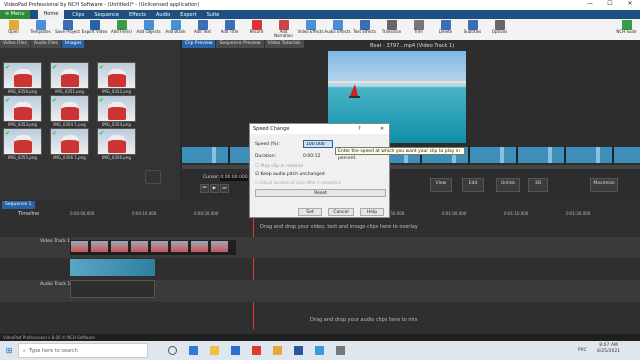 The image size is (640, 360). Describe the element at coordinates (112, 289) in the screenshot. I see `audio-clip` at that location.